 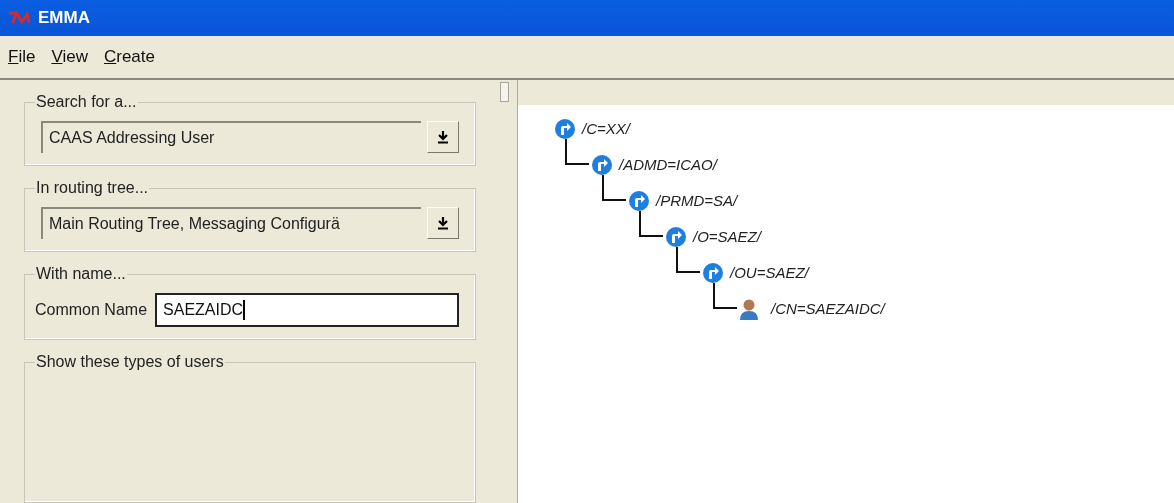 I want to click on field-label: Common Name, so click(x=91, y=310).